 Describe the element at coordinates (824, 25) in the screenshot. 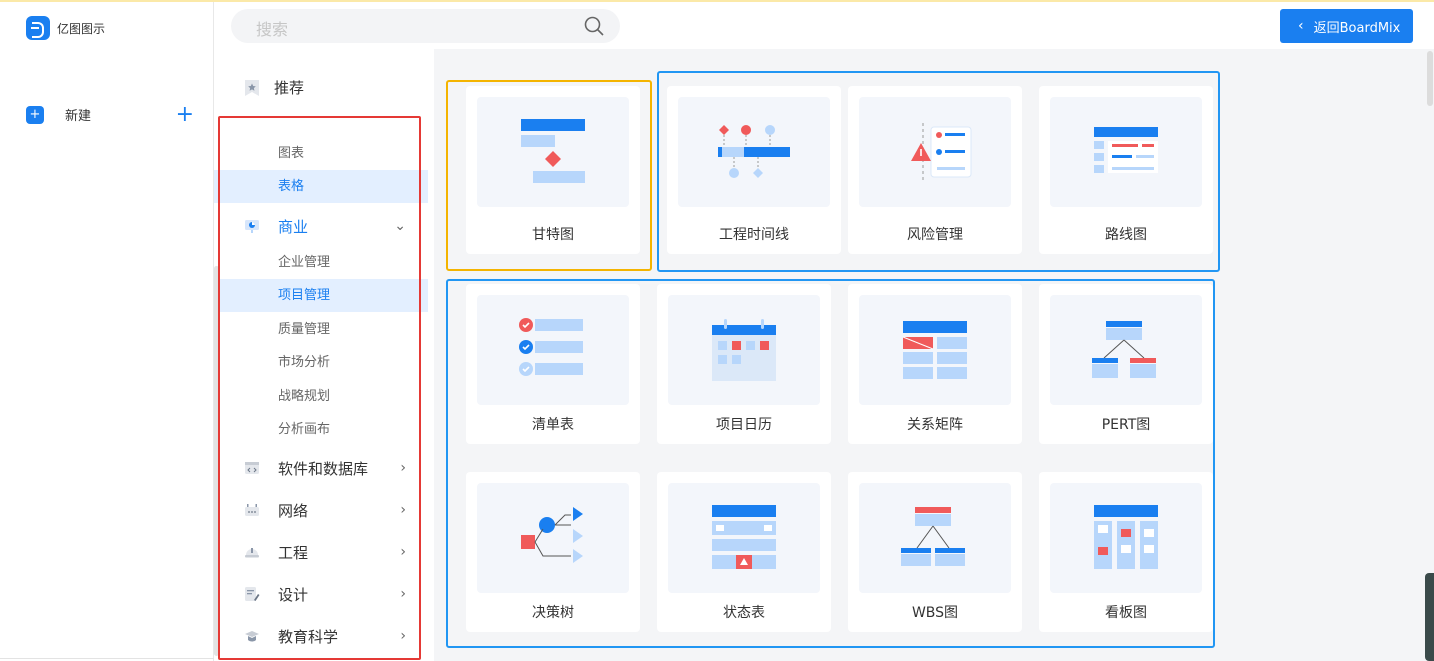

I see `top-bar: 搜索 ‹ 返回BoardMix` at that location.